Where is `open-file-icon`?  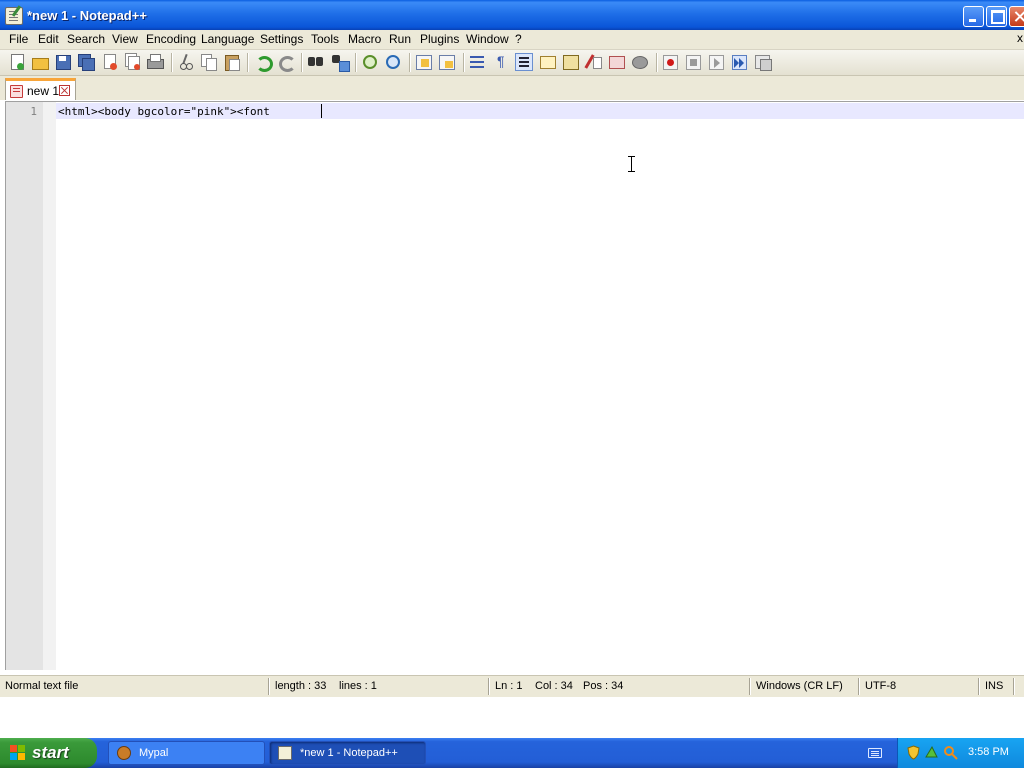
open-file-icon is located at coordinates (40, 62).